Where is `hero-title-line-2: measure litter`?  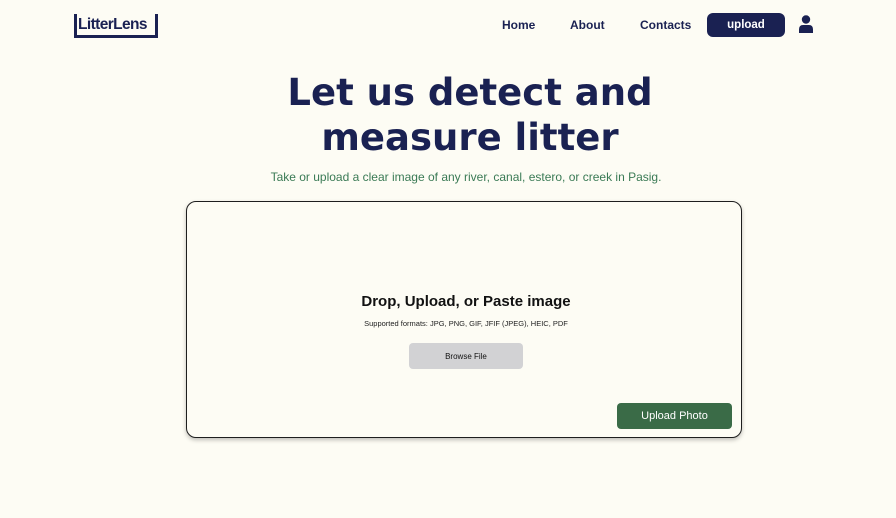
hero-title-line-2: measure litter is located at coordinates (470, 137).